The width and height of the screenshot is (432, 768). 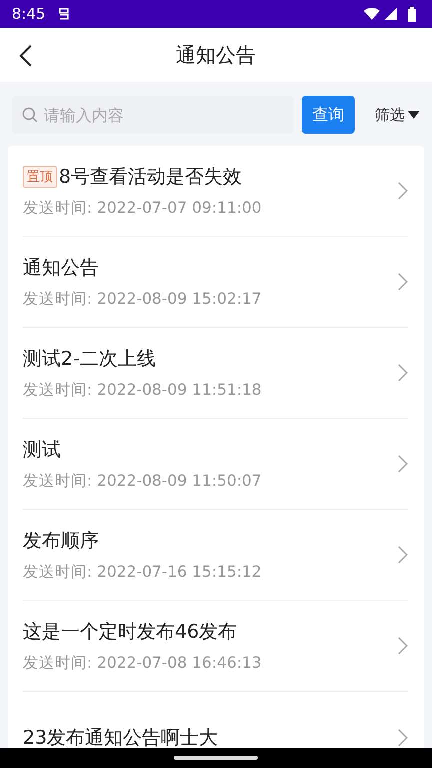 I want to click on send-time: 发送时间: 2022-07-16 15:15:12, so click(x=143, y=572).